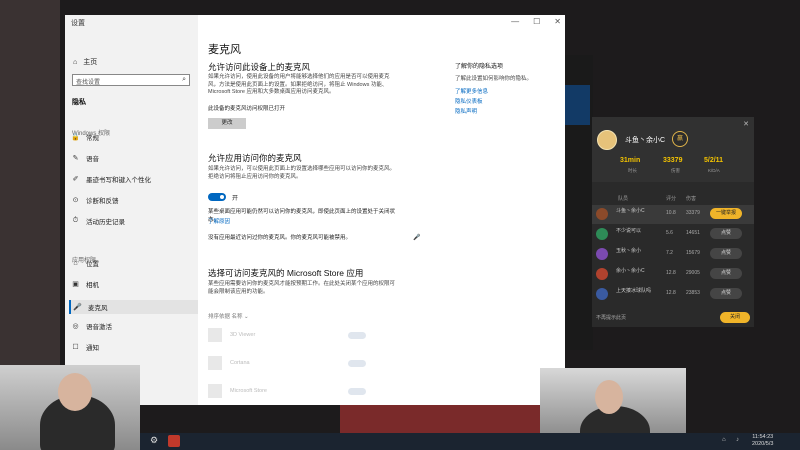 The width and height of the screenshot is (800, 450). I want to click on privacy-dashboard-link: 隐私仪表板, so click(505, 101).